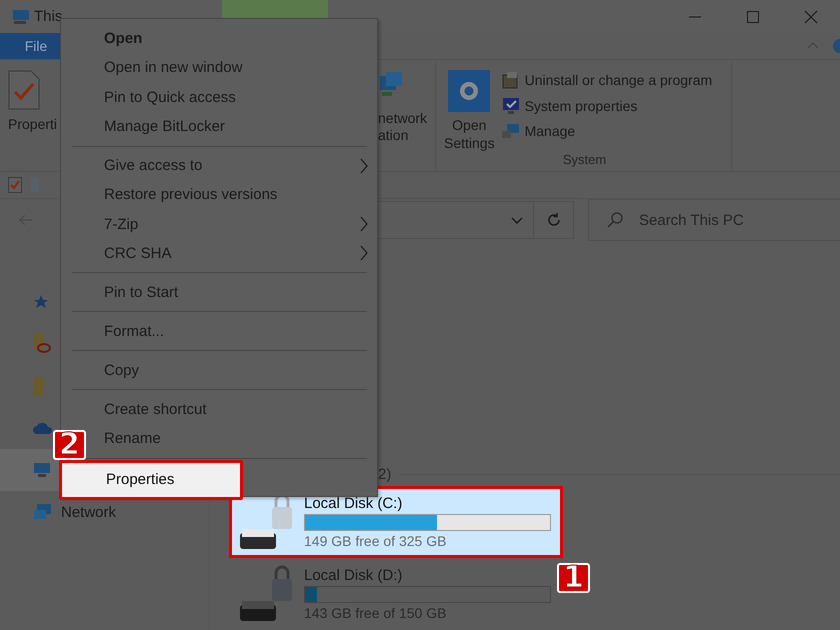  What do you see at coordinates (354, 503) in the screenshot?
I see `drive-name: Local Disk (C:)` at bounding box center [354, 503].